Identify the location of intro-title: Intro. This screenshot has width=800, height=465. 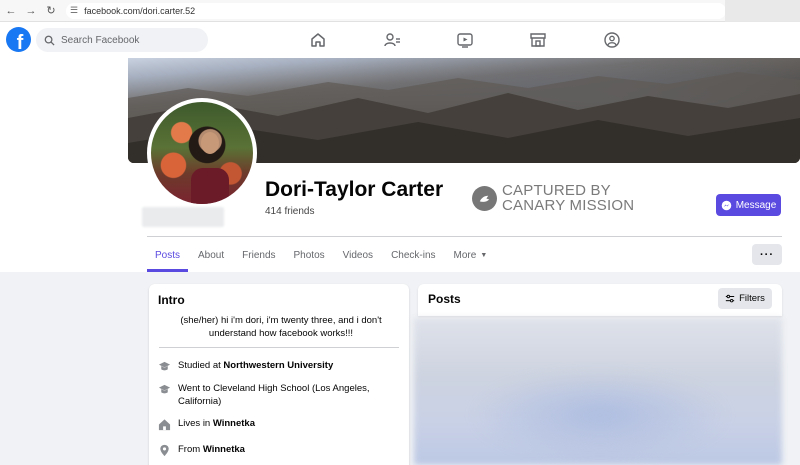
(171, 300).